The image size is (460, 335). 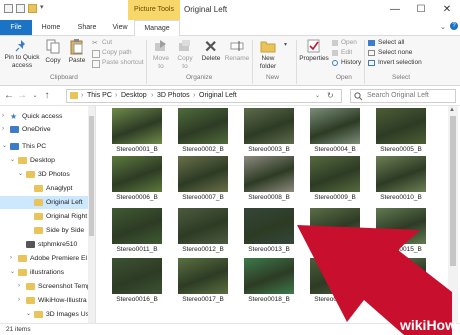 What do you see at coordinates (22, 272) in the screenshot?
I see `folder-icon` at bounding box center [22, 272].